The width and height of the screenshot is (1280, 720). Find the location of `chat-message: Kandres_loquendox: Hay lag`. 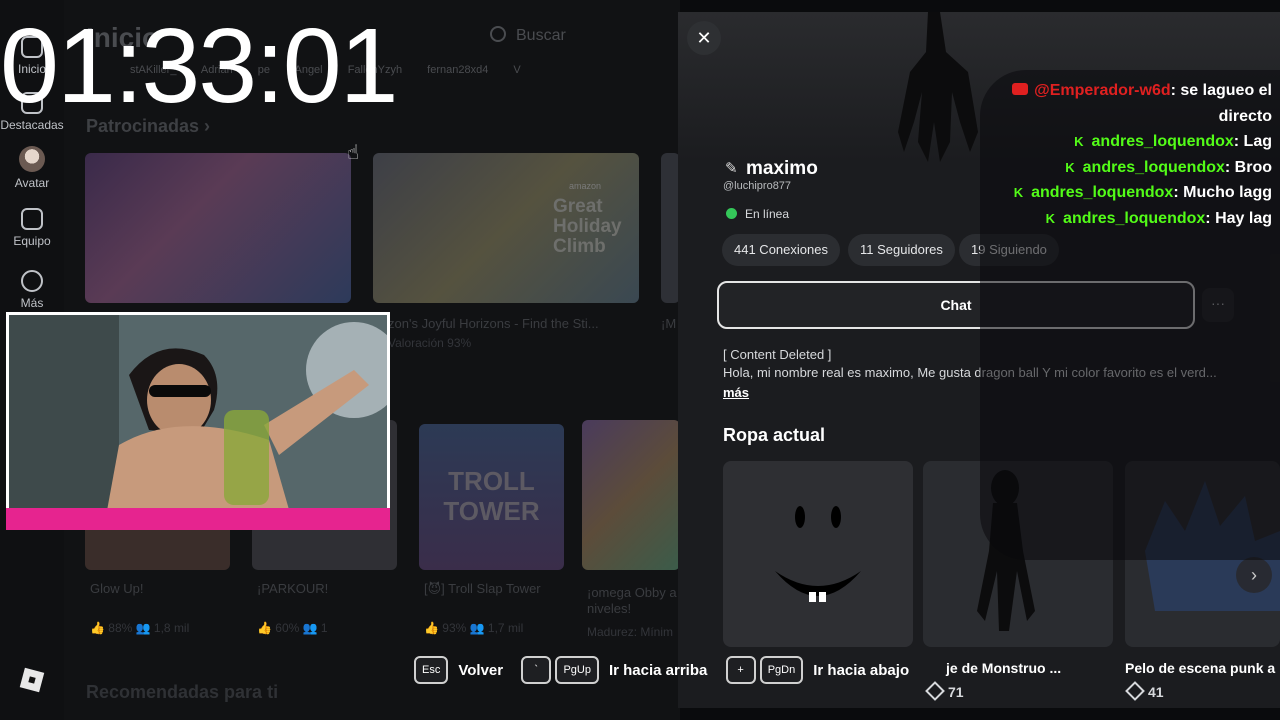

chat-message: Kandres_loquendox: Hay lag is located at coordinates (1137, 219).